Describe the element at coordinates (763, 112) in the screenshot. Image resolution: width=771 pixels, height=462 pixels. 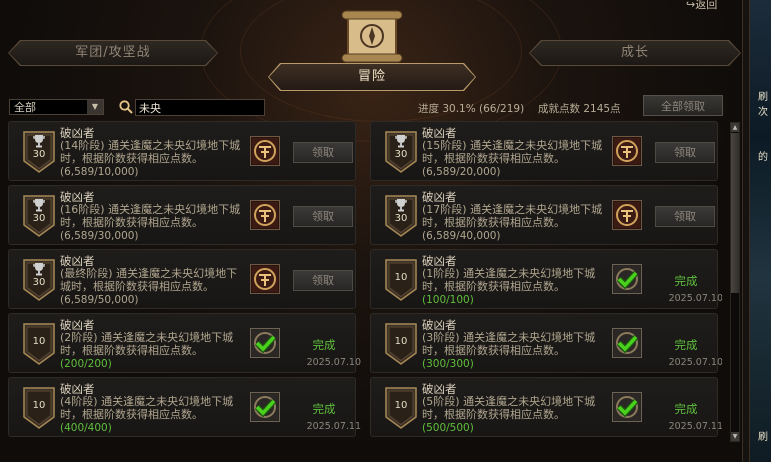
I see `strip-text: 次` at that location.